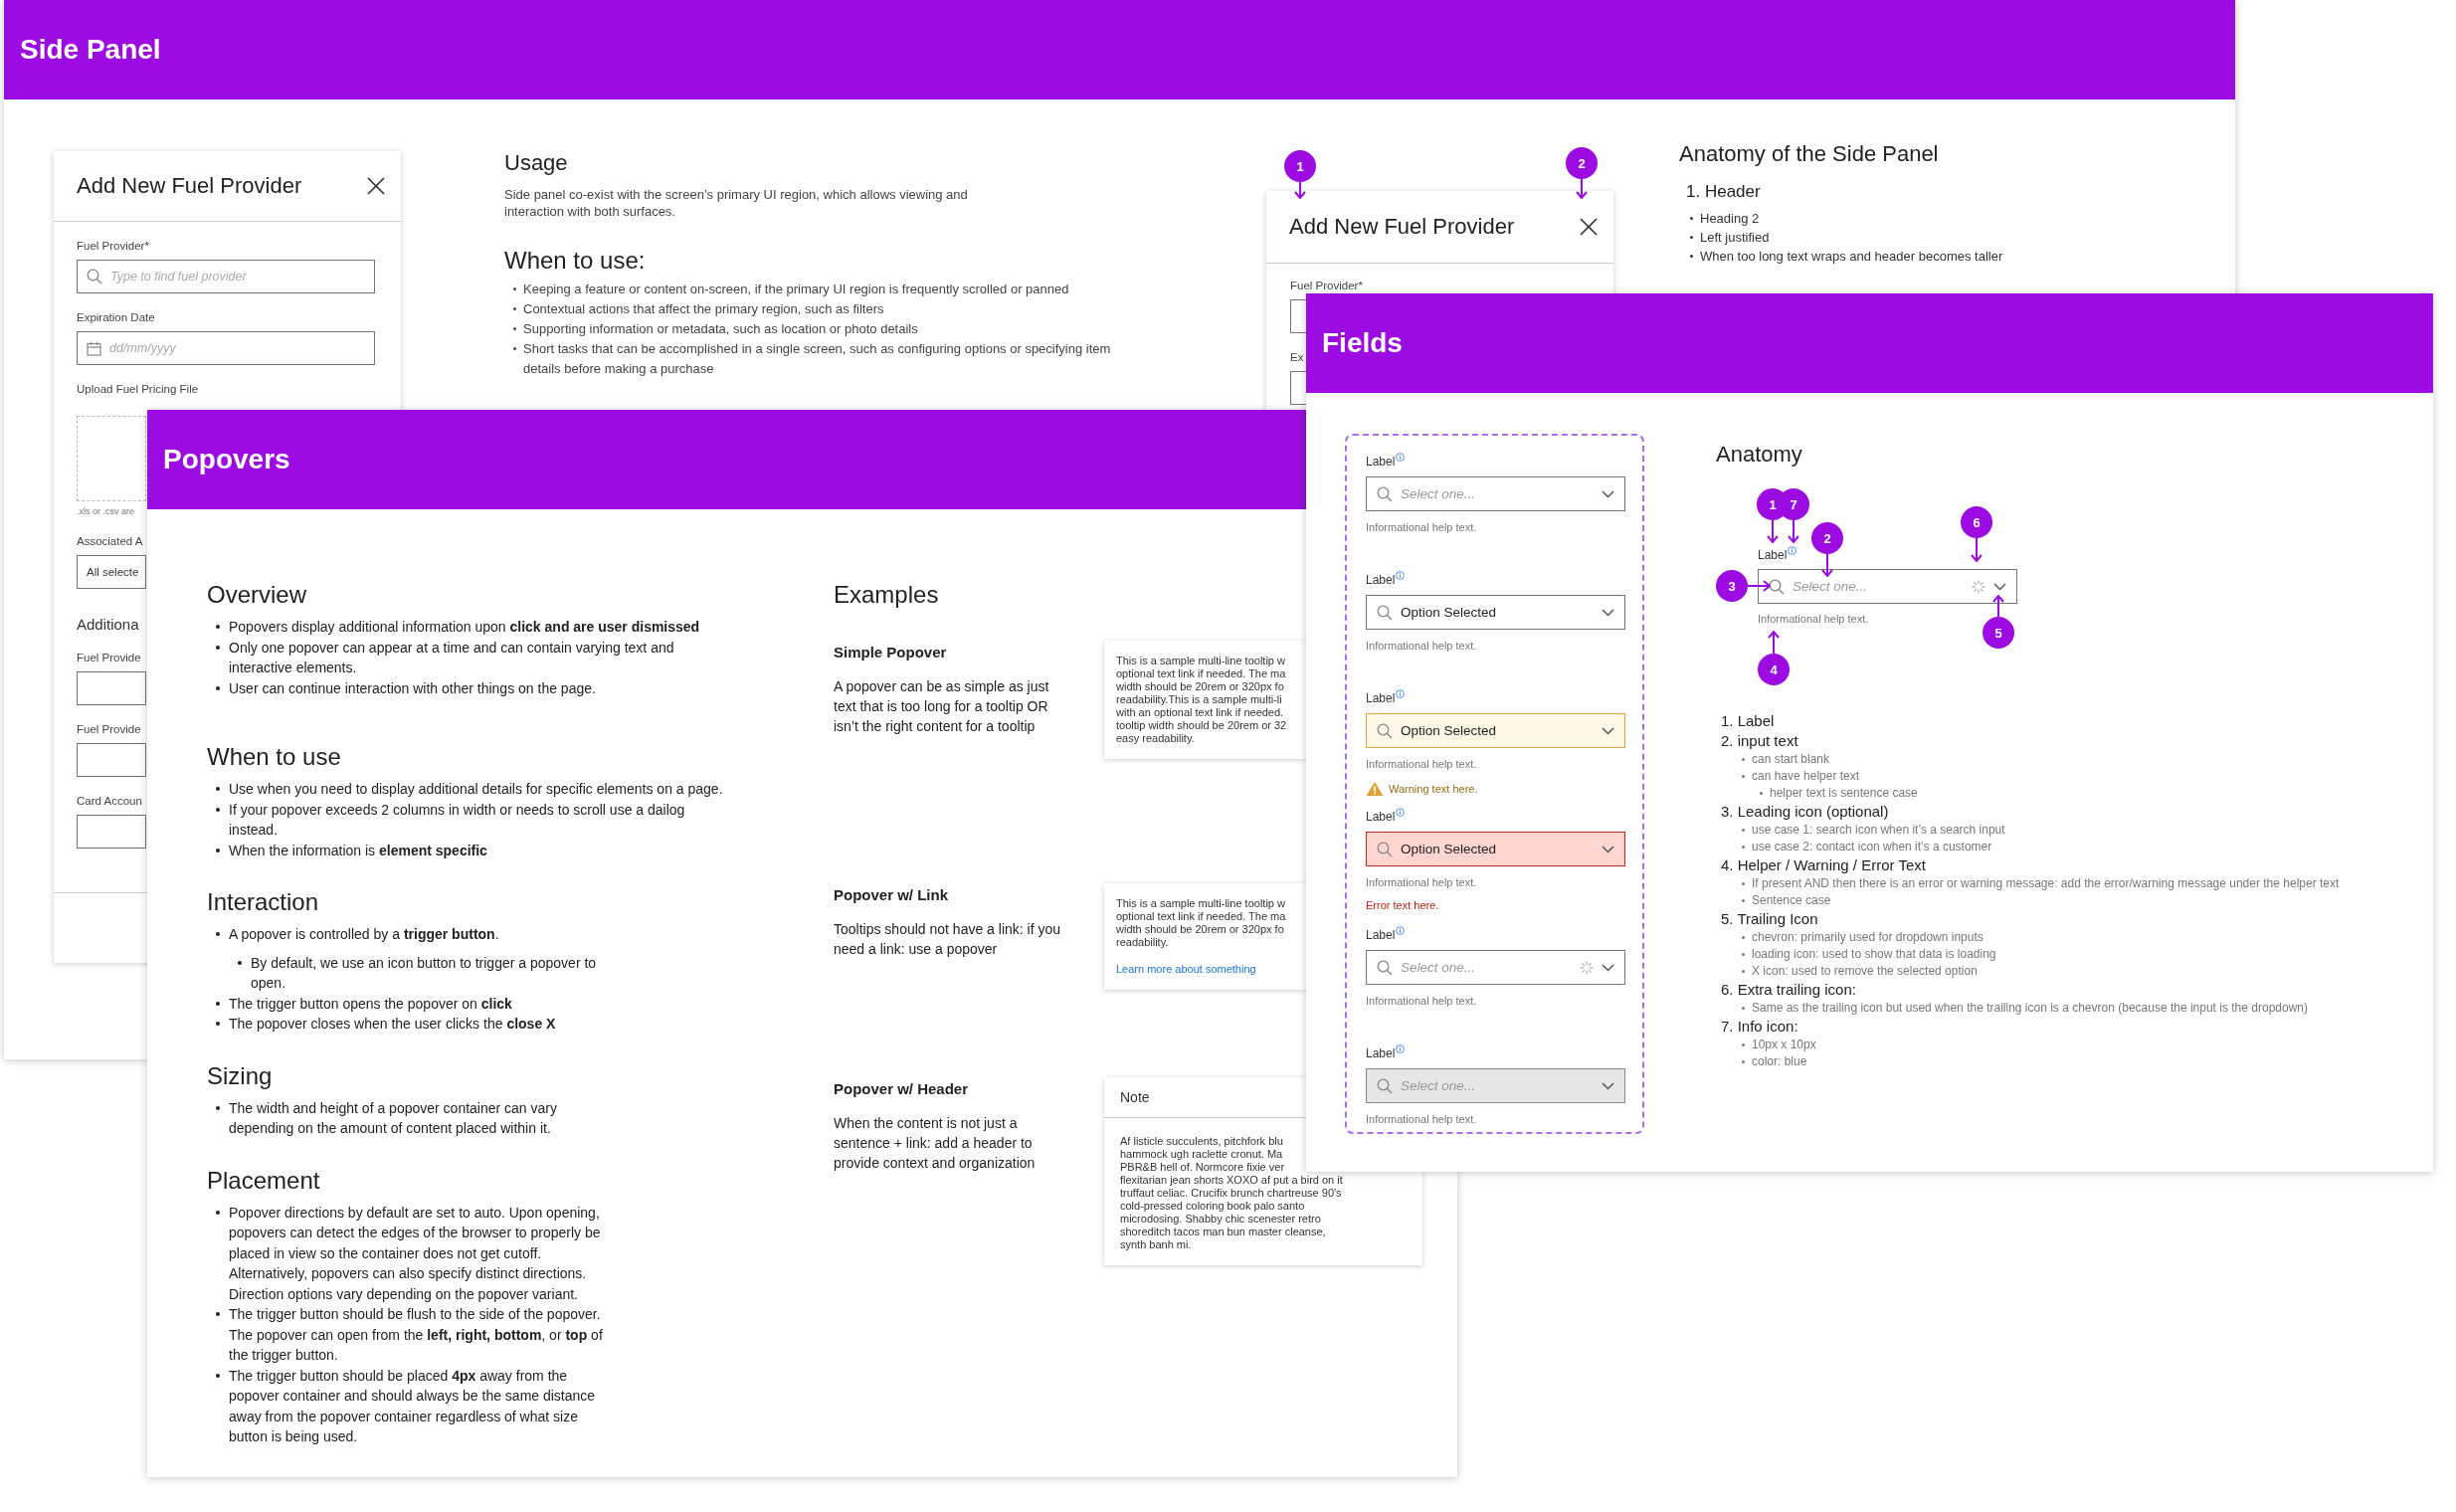 The image size is (2456, 1512). What do you see at coordinates (1976, 522) in the screenshot?
I see `number-badge: 6` at bounding box center [1976, 522].